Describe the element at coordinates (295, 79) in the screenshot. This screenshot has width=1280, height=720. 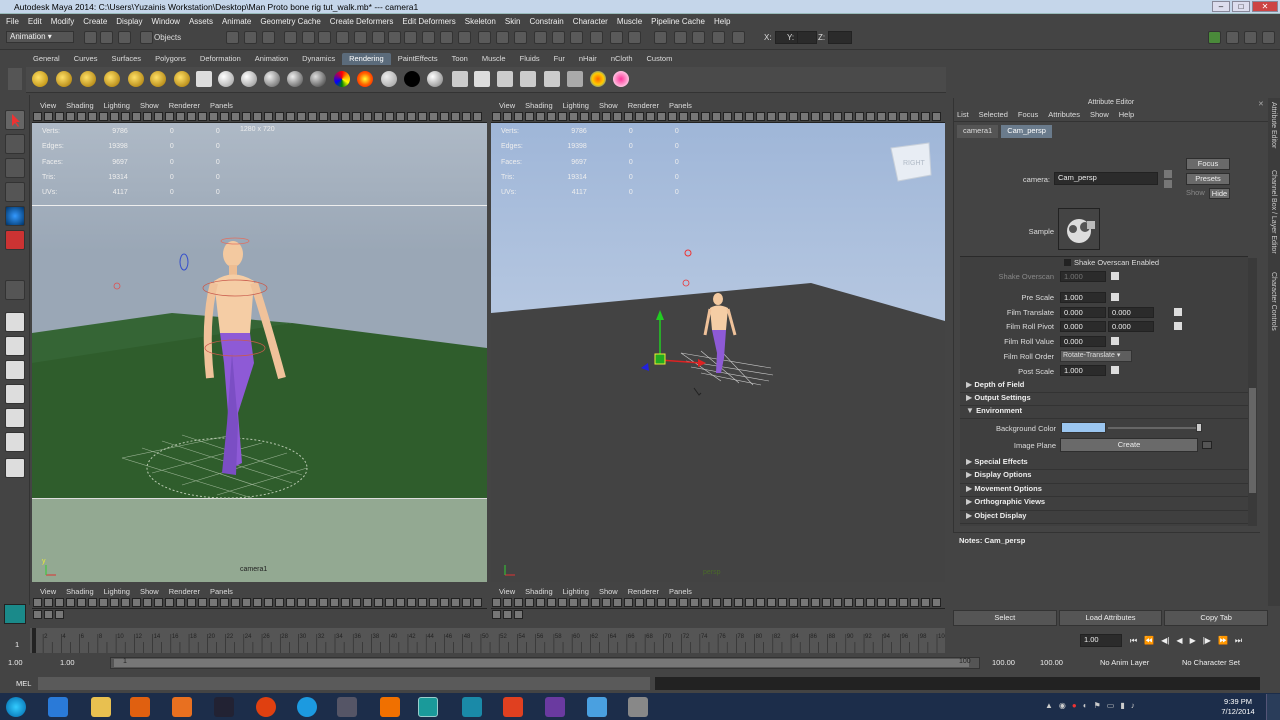
I see `phonge-icon` at that location.